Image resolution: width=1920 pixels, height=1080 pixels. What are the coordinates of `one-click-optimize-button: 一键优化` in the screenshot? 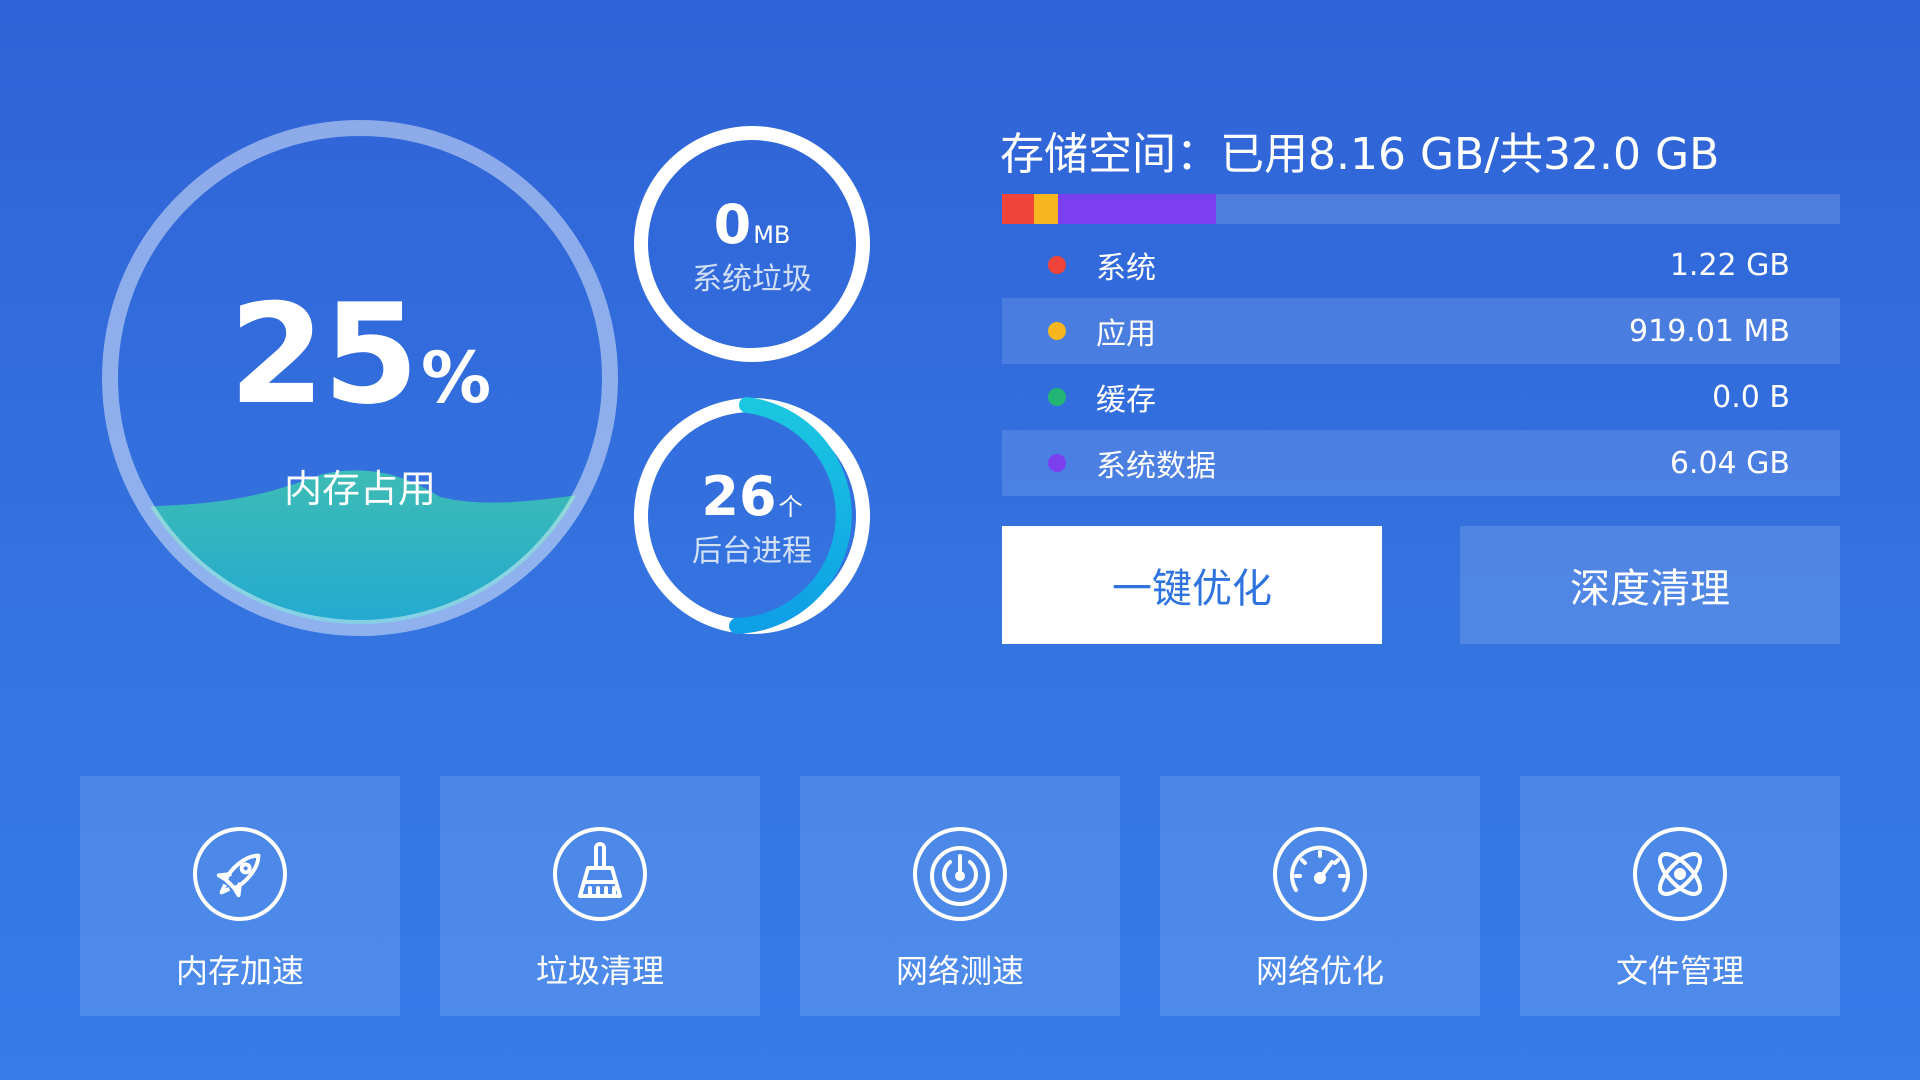 It's located at (1192, 585).